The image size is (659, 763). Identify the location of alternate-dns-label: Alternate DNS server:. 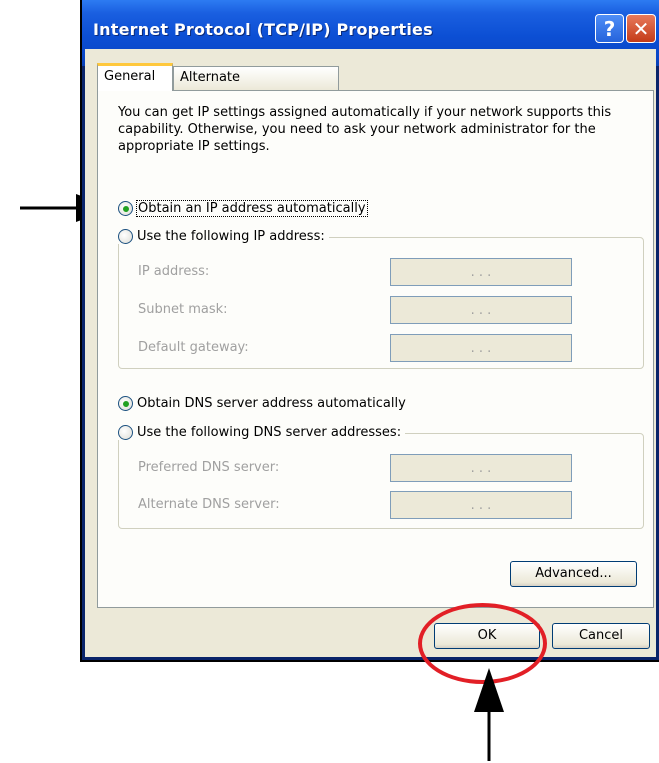
(209, 504).